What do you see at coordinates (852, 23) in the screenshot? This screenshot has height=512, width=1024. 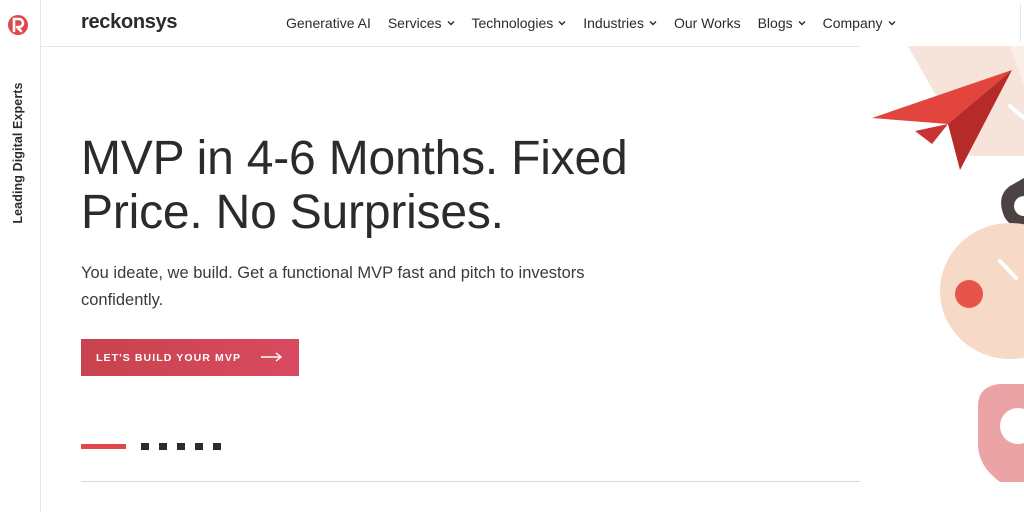 I see `nav-item-label: Company` at bounding box center [852, 23].